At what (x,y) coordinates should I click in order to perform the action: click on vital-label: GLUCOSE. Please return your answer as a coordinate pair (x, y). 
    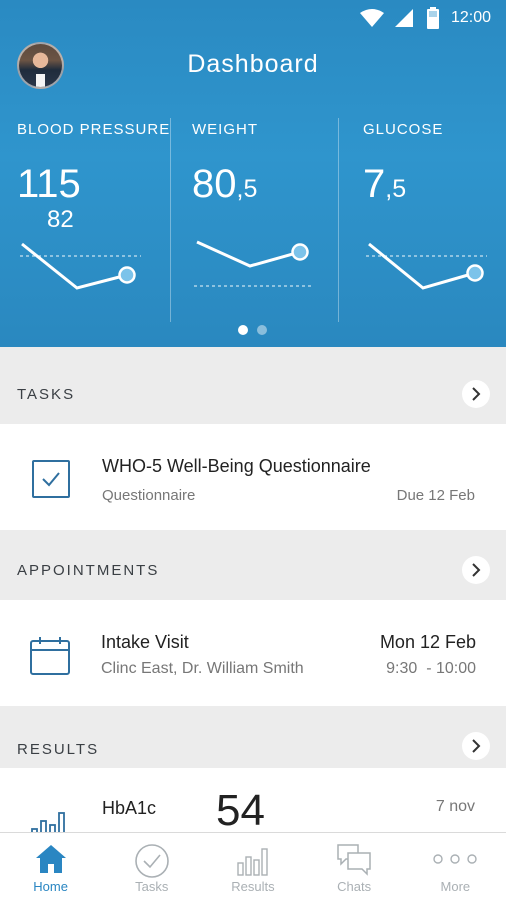
    Looking at the image, I should click on (403, 129).